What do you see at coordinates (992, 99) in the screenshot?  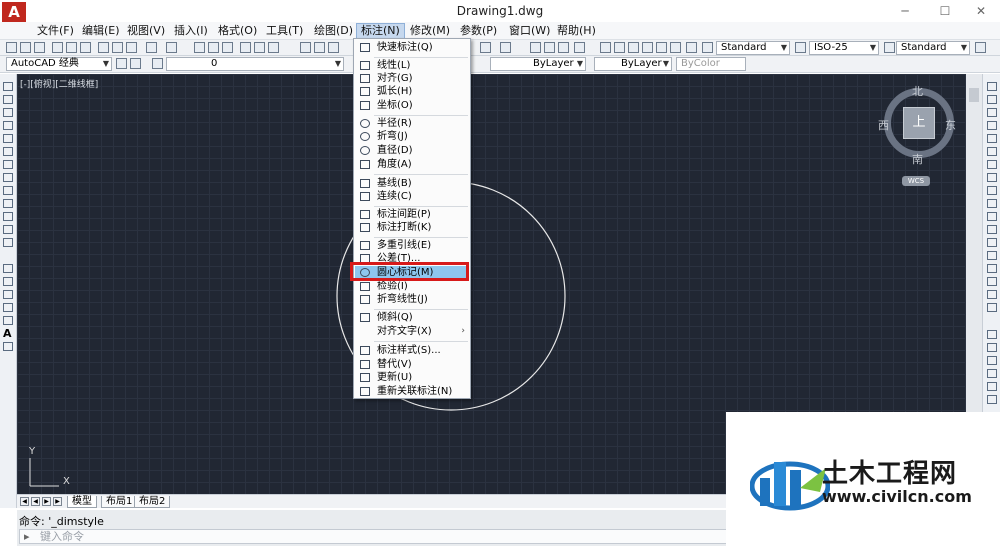 I see `copy-object-icon` at bounding box center [992, 99].